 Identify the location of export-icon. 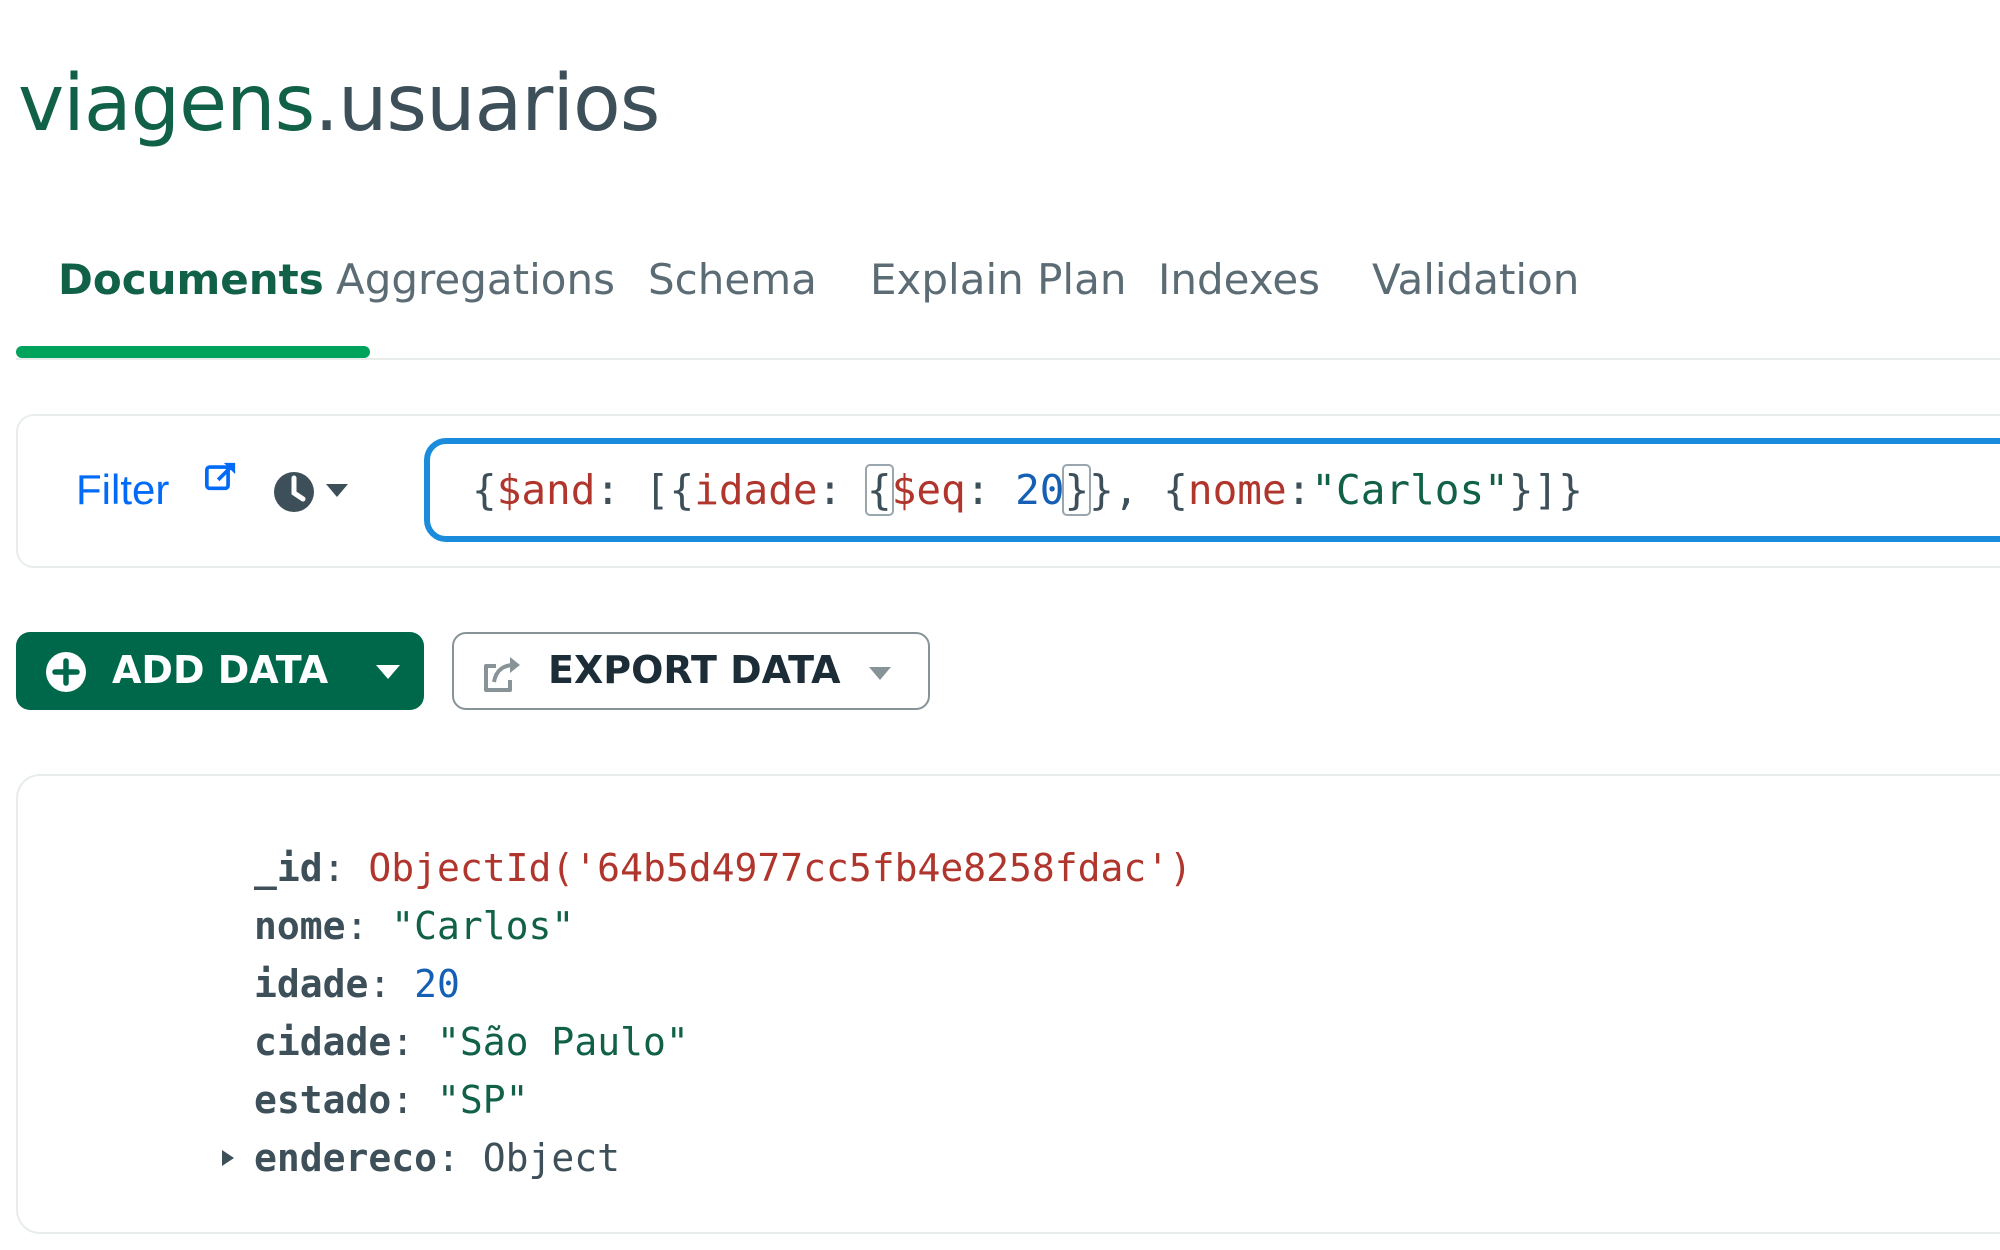
(502, 674).